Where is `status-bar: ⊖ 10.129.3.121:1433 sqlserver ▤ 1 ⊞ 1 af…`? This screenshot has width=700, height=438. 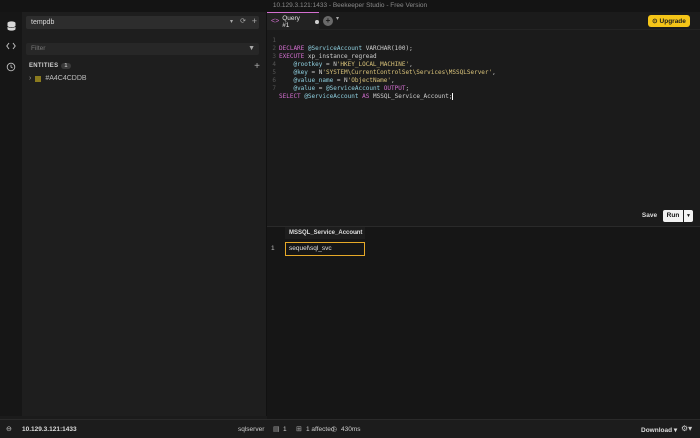
status-bar: ⊖ 10.129.3.121:1433 sqlserver ▤ 1 ⊞ 1 af… is located at coordinates (350, 428).